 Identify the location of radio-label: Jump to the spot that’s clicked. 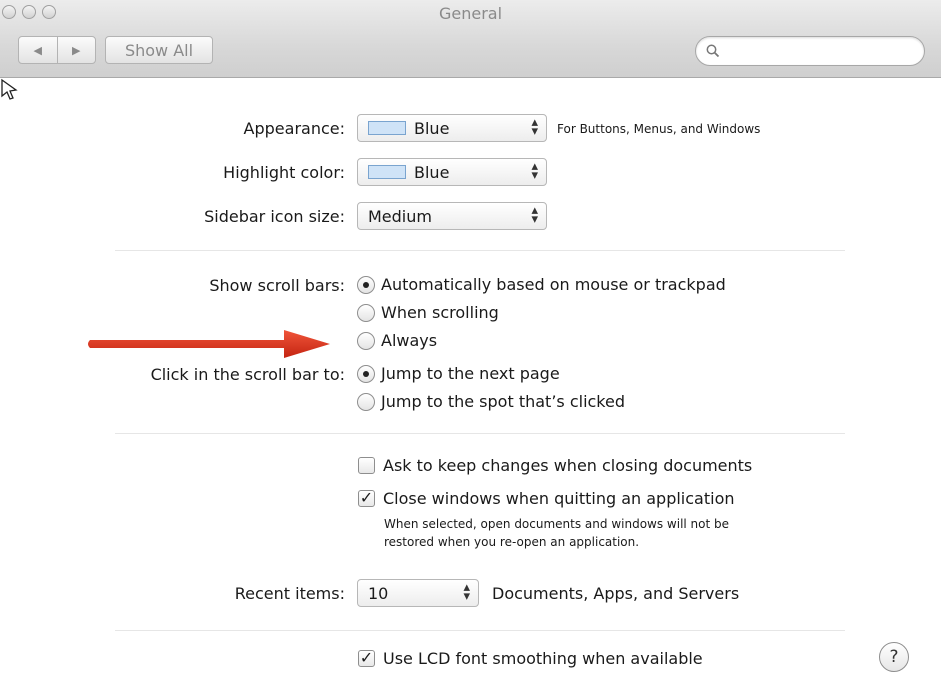
(503, 401).